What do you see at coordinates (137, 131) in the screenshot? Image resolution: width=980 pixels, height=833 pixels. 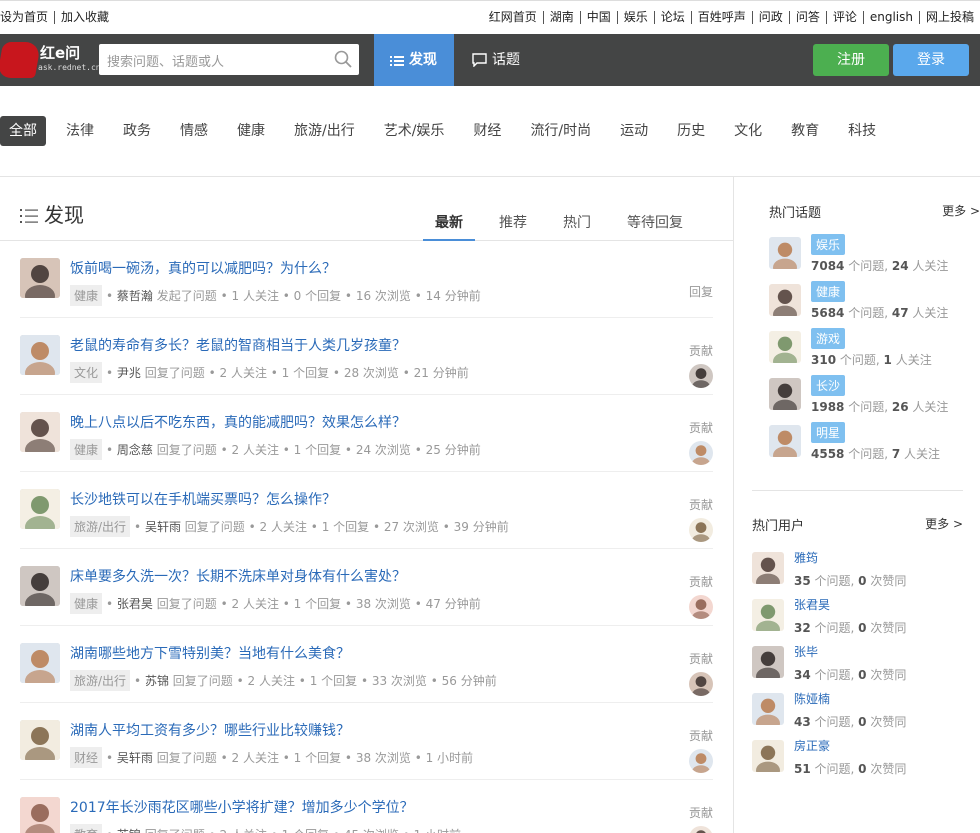 I see `category-item: 政务` at bounding box center [137, 131].